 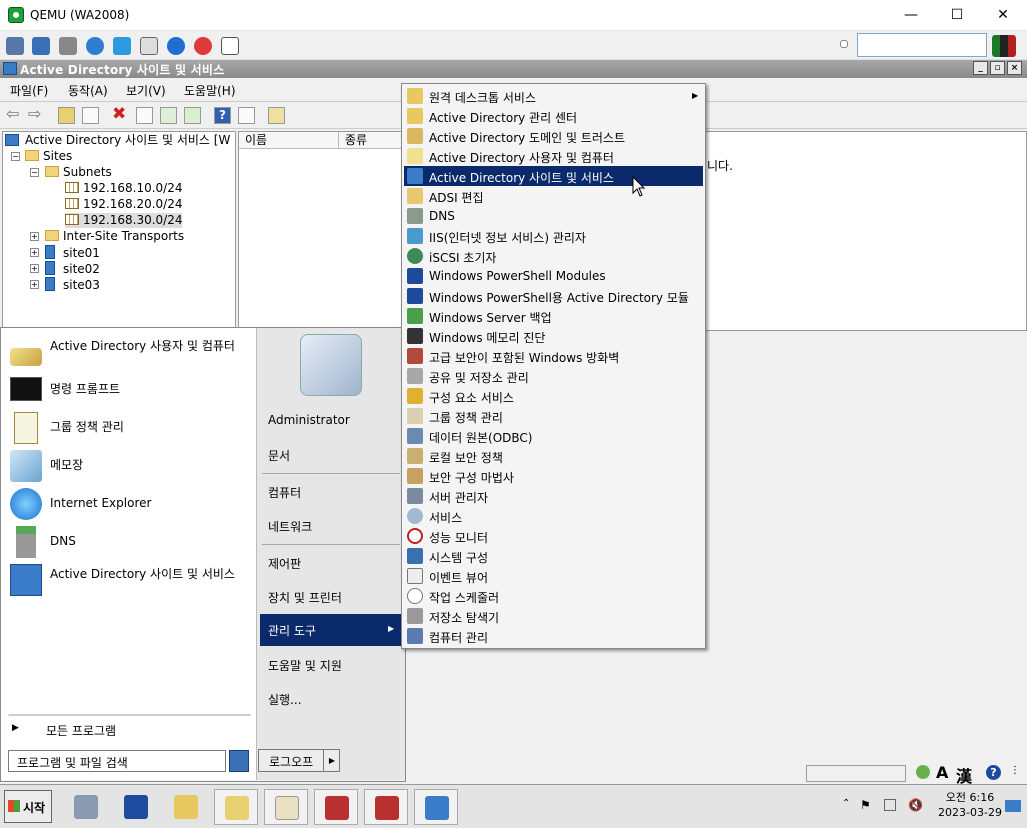 I want to click on stop-icon, so click(x=203, y=46).